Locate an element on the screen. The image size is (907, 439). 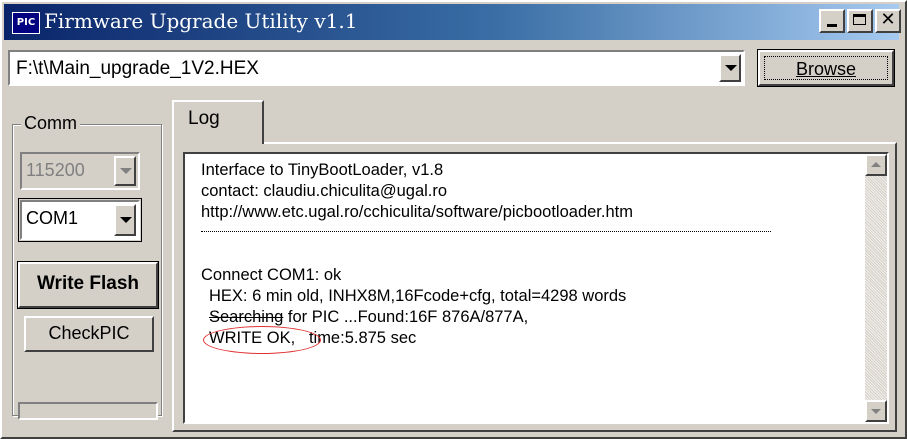
close-button: ✕ is located at coordinates (888, 21).